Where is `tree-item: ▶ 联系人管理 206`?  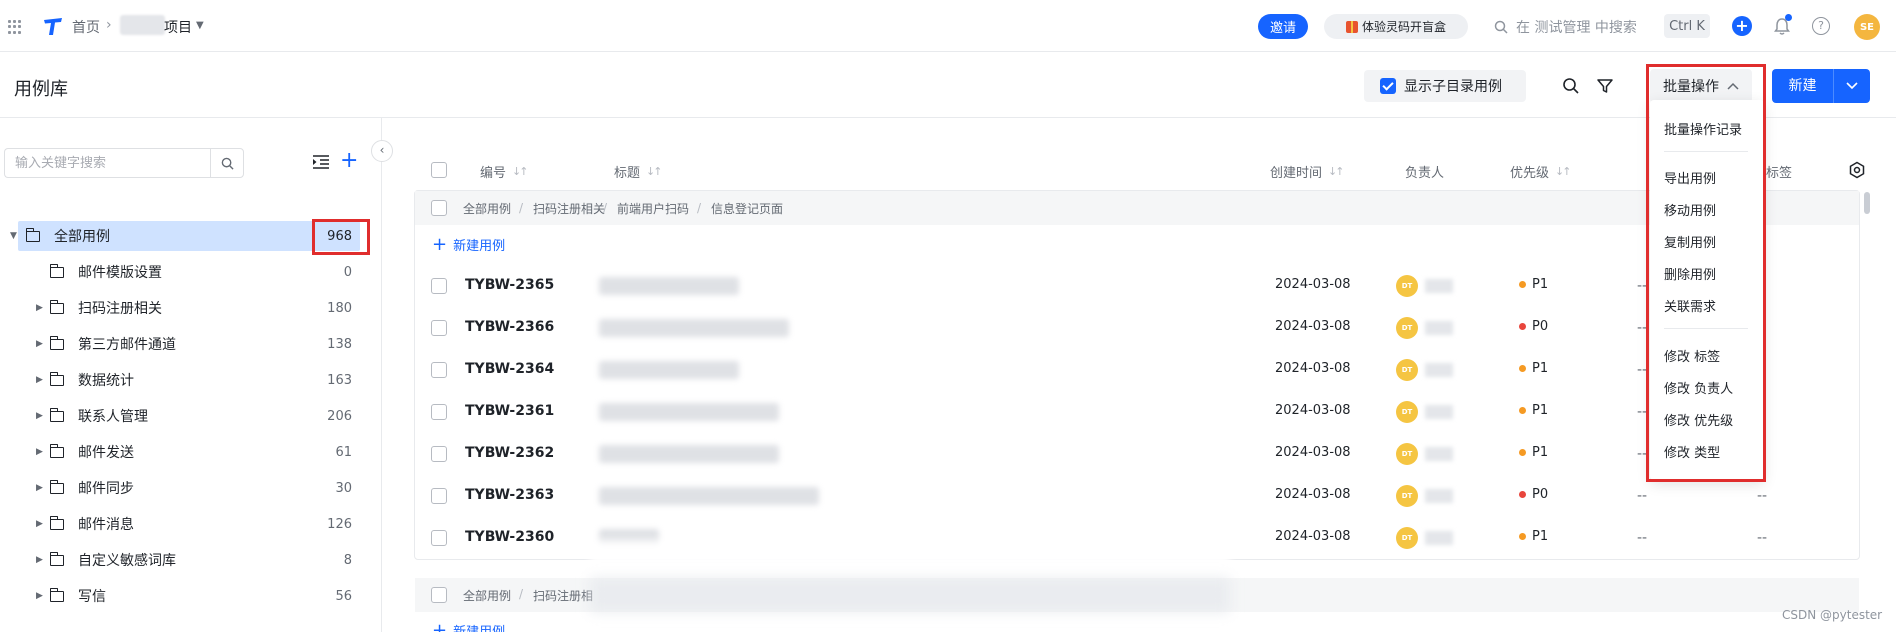
tree-item: ▶ 联系人管理 206 is located at coordinates (191, 416).